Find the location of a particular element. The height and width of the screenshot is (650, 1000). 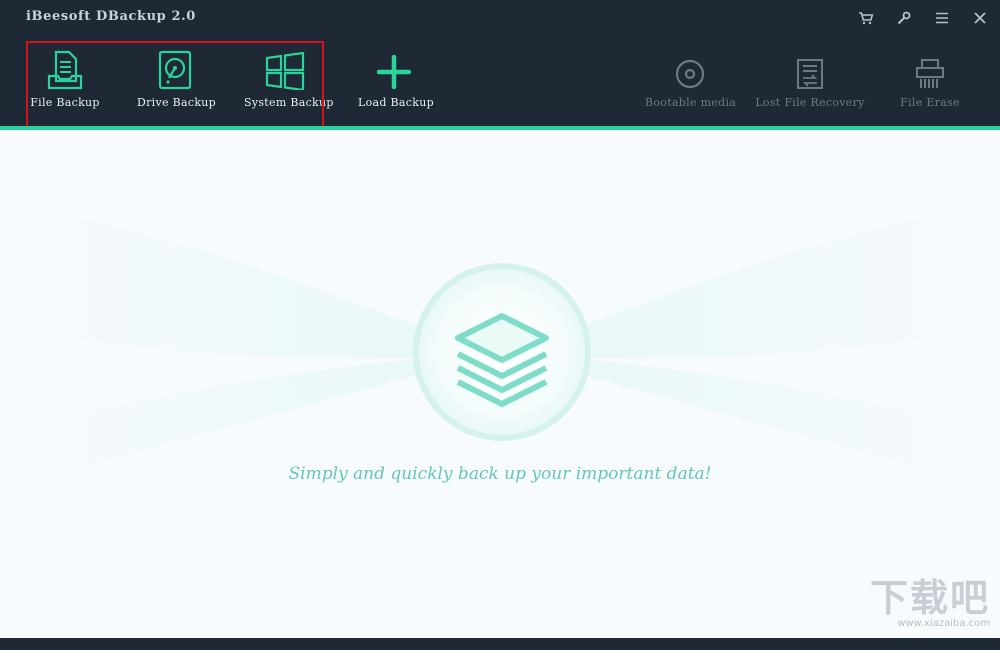

drive-backup-label: Drive Backup is located at coordinates (177, 102).